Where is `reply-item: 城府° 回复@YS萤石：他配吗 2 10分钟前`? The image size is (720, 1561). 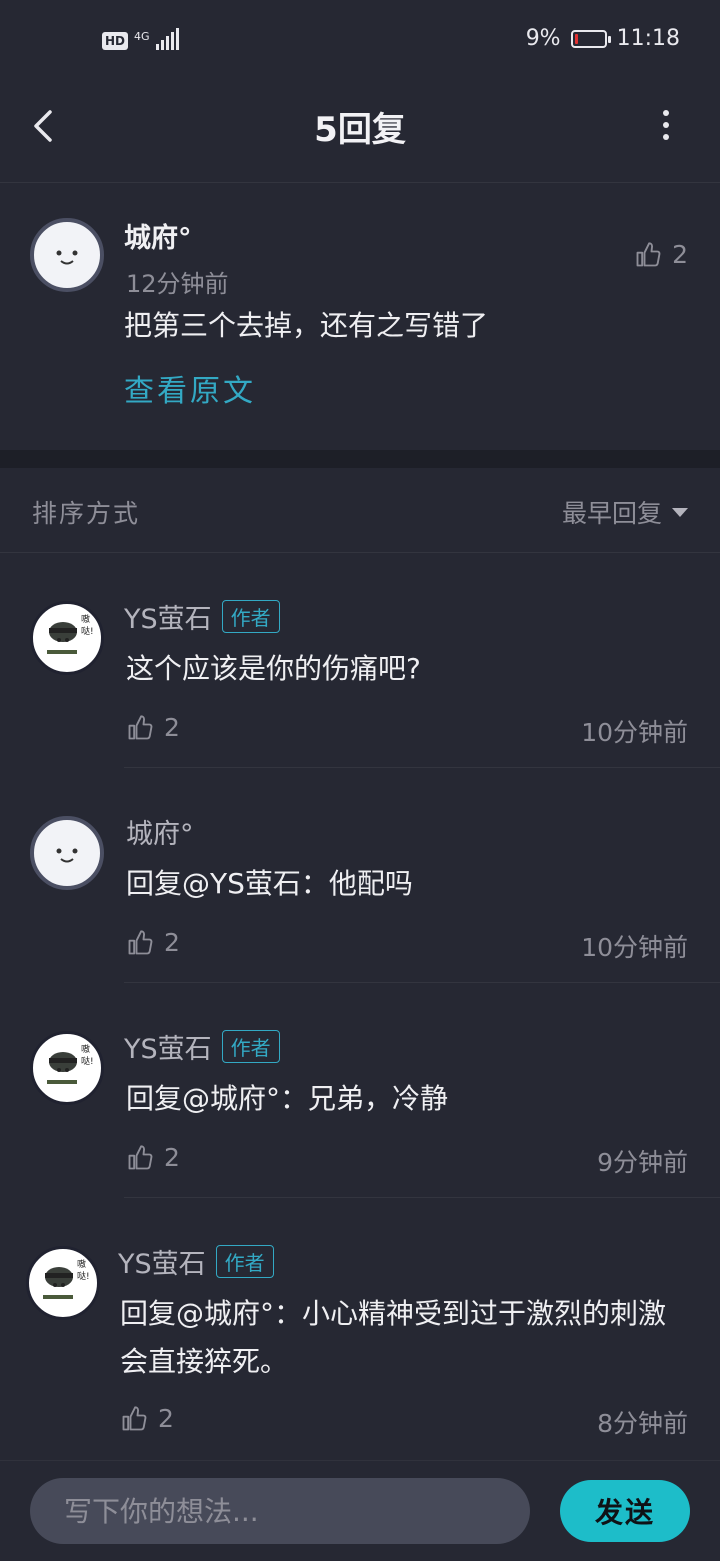 reply-item: 城府° 回复@YS萤石：他配吗 2 10分钟前 is located at coordinates (360, 875).